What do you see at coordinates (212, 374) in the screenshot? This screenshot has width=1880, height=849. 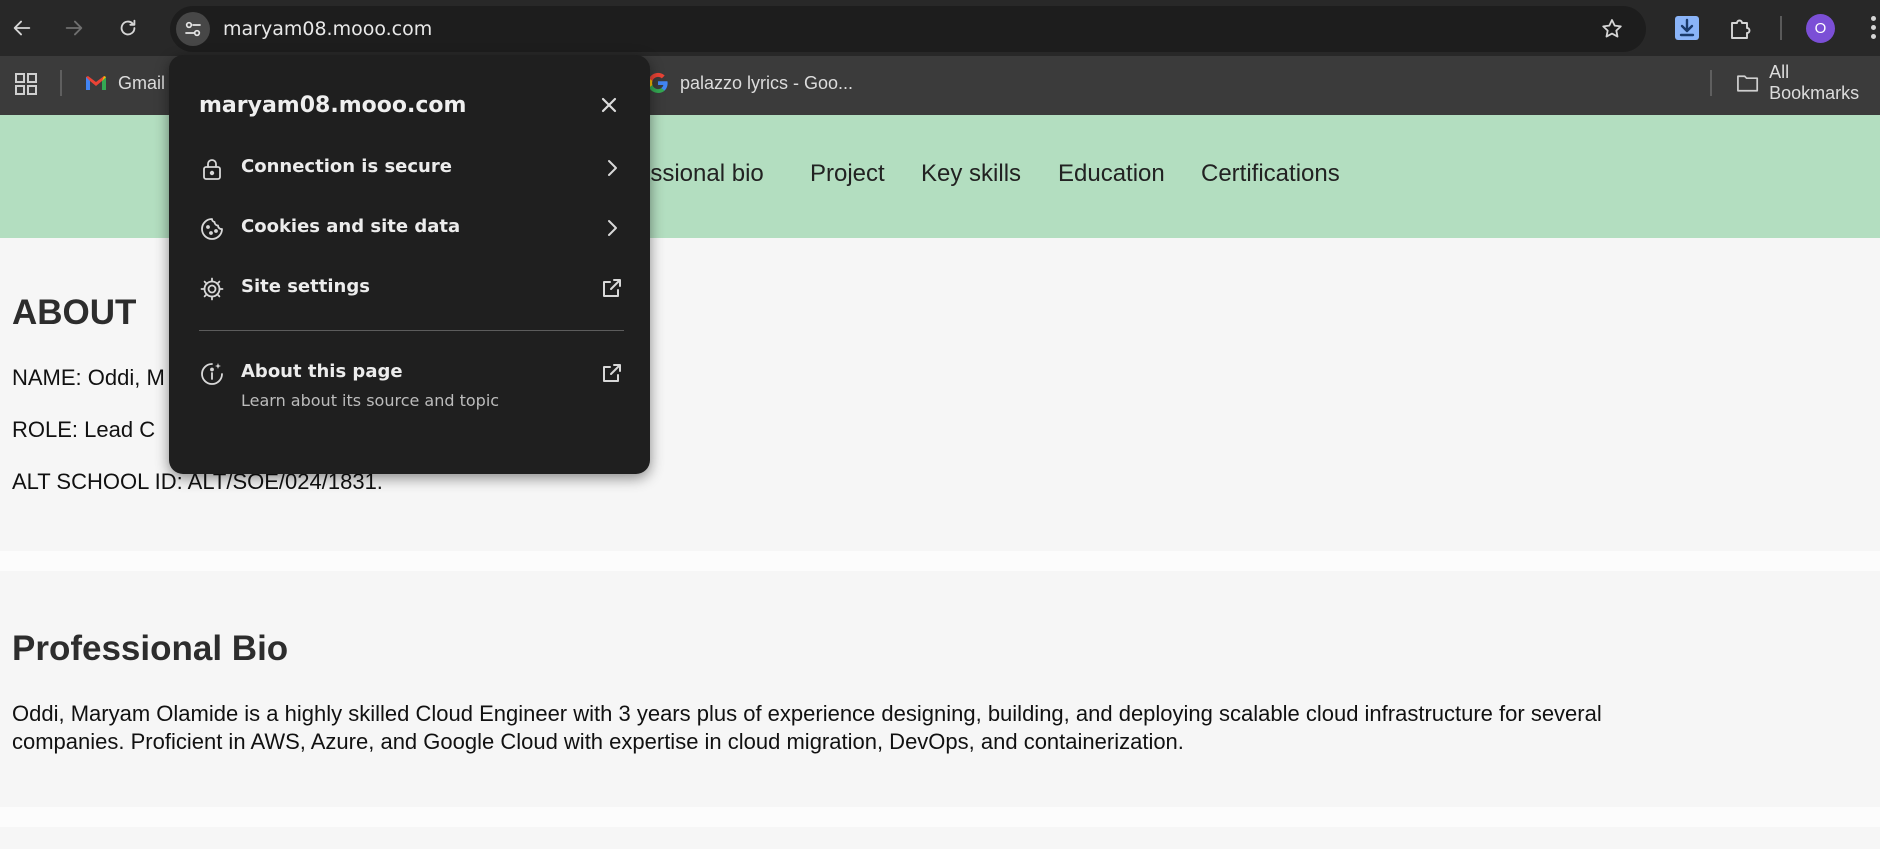 I see `info-icon` at bounding box center [212, 374].